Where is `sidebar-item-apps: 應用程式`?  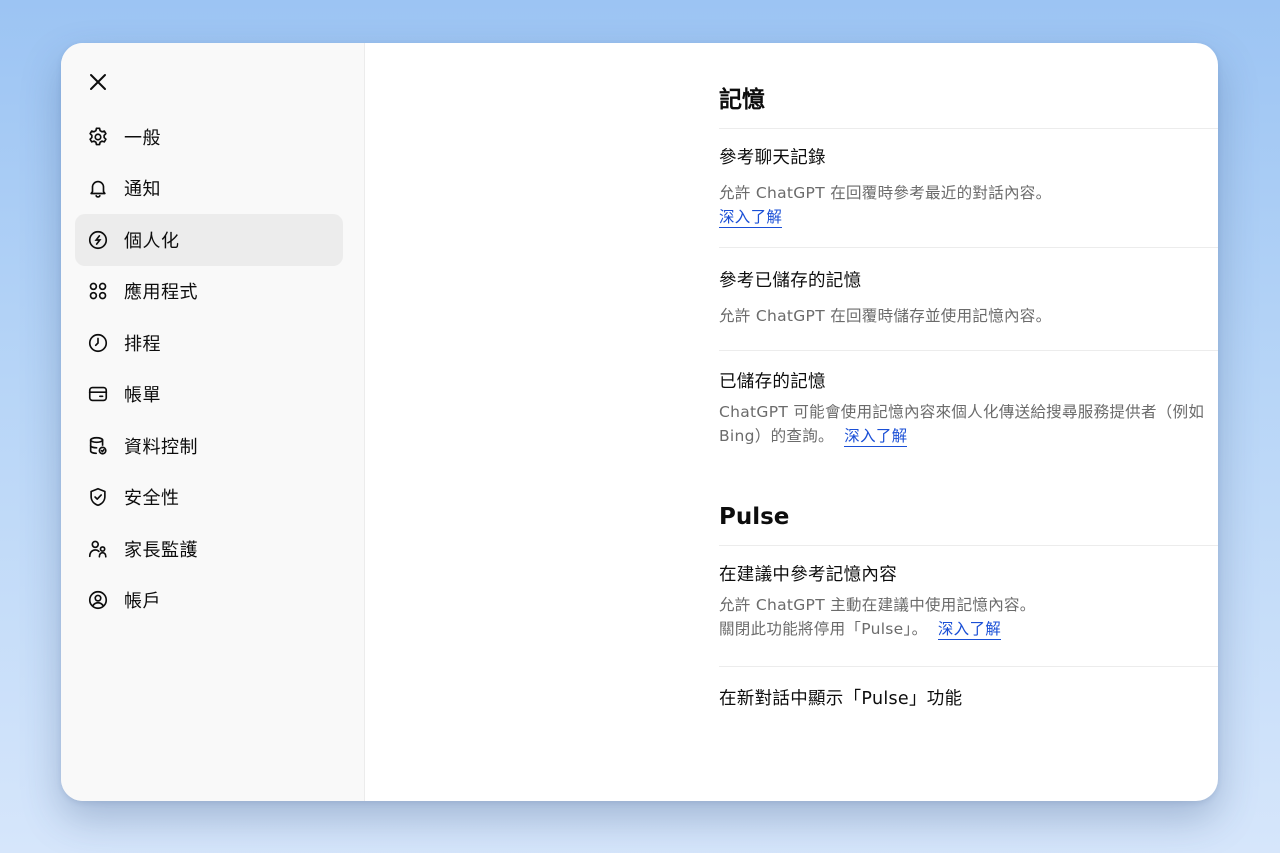
sidebar-item-apps: 應用程式 is located at coordinates (209, 292).